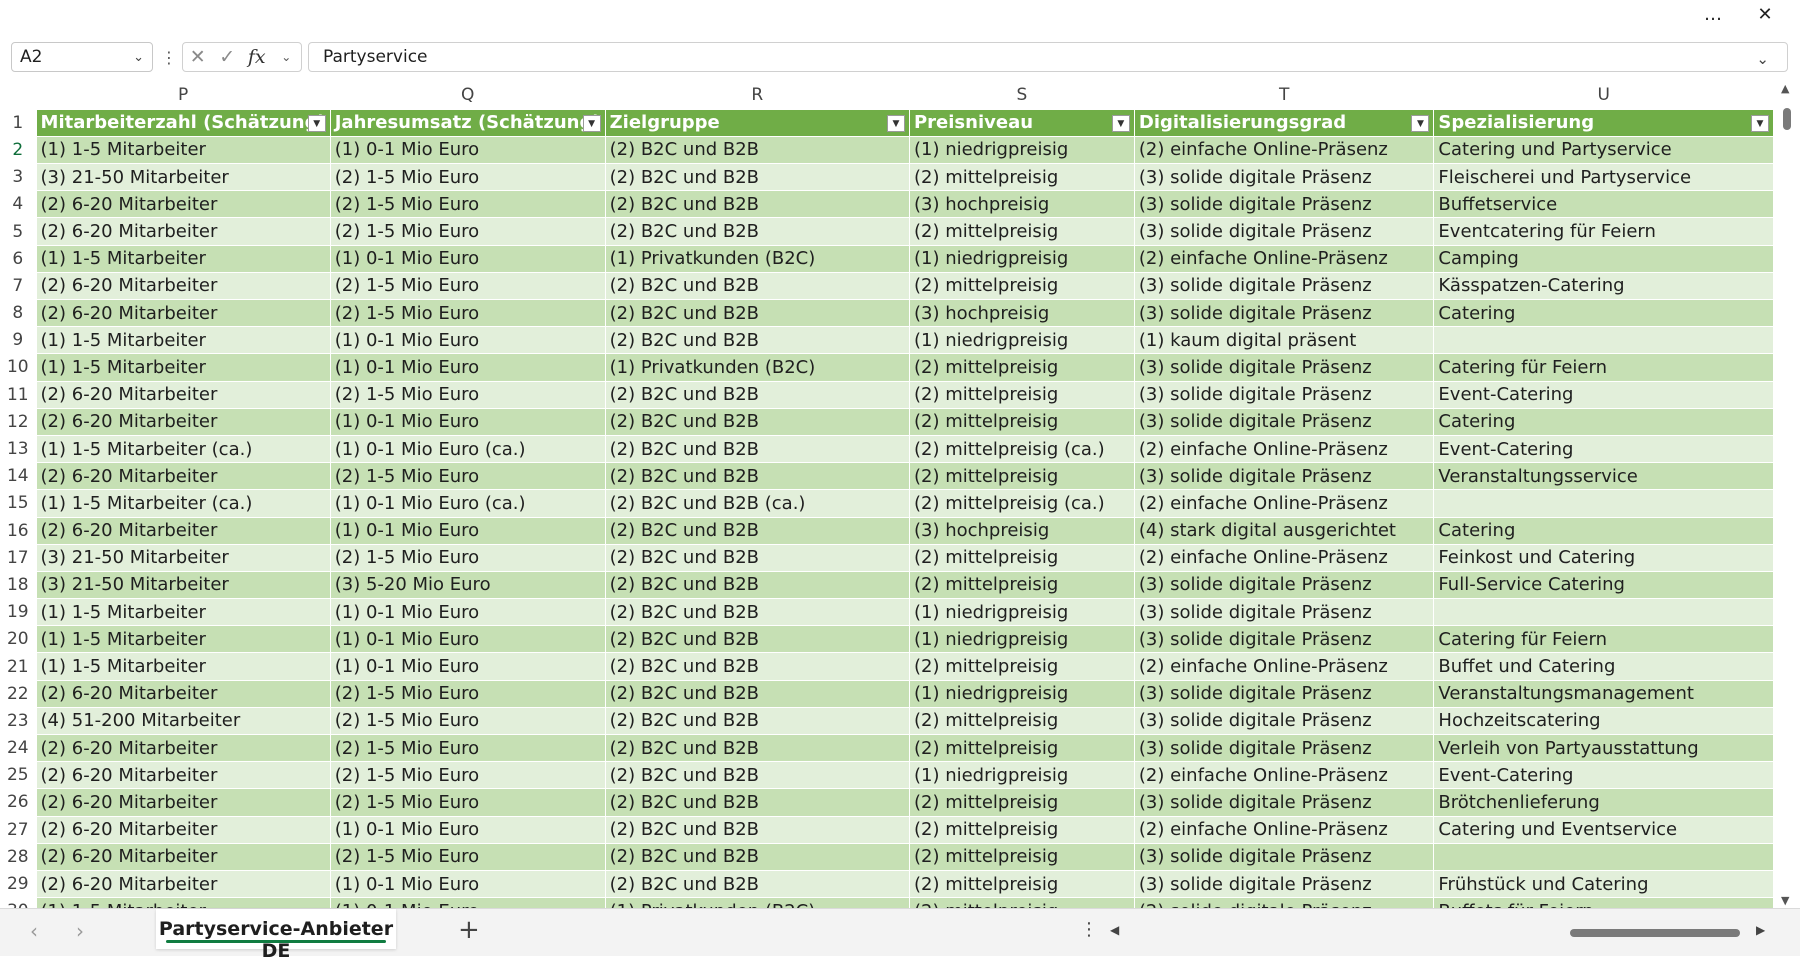 The height and width of the screenshot is (962, 1800). What do you see at coordinates (1284, 96) in the screenshot?
I see `column-header-t: T` at bounding box center [1284, 96].